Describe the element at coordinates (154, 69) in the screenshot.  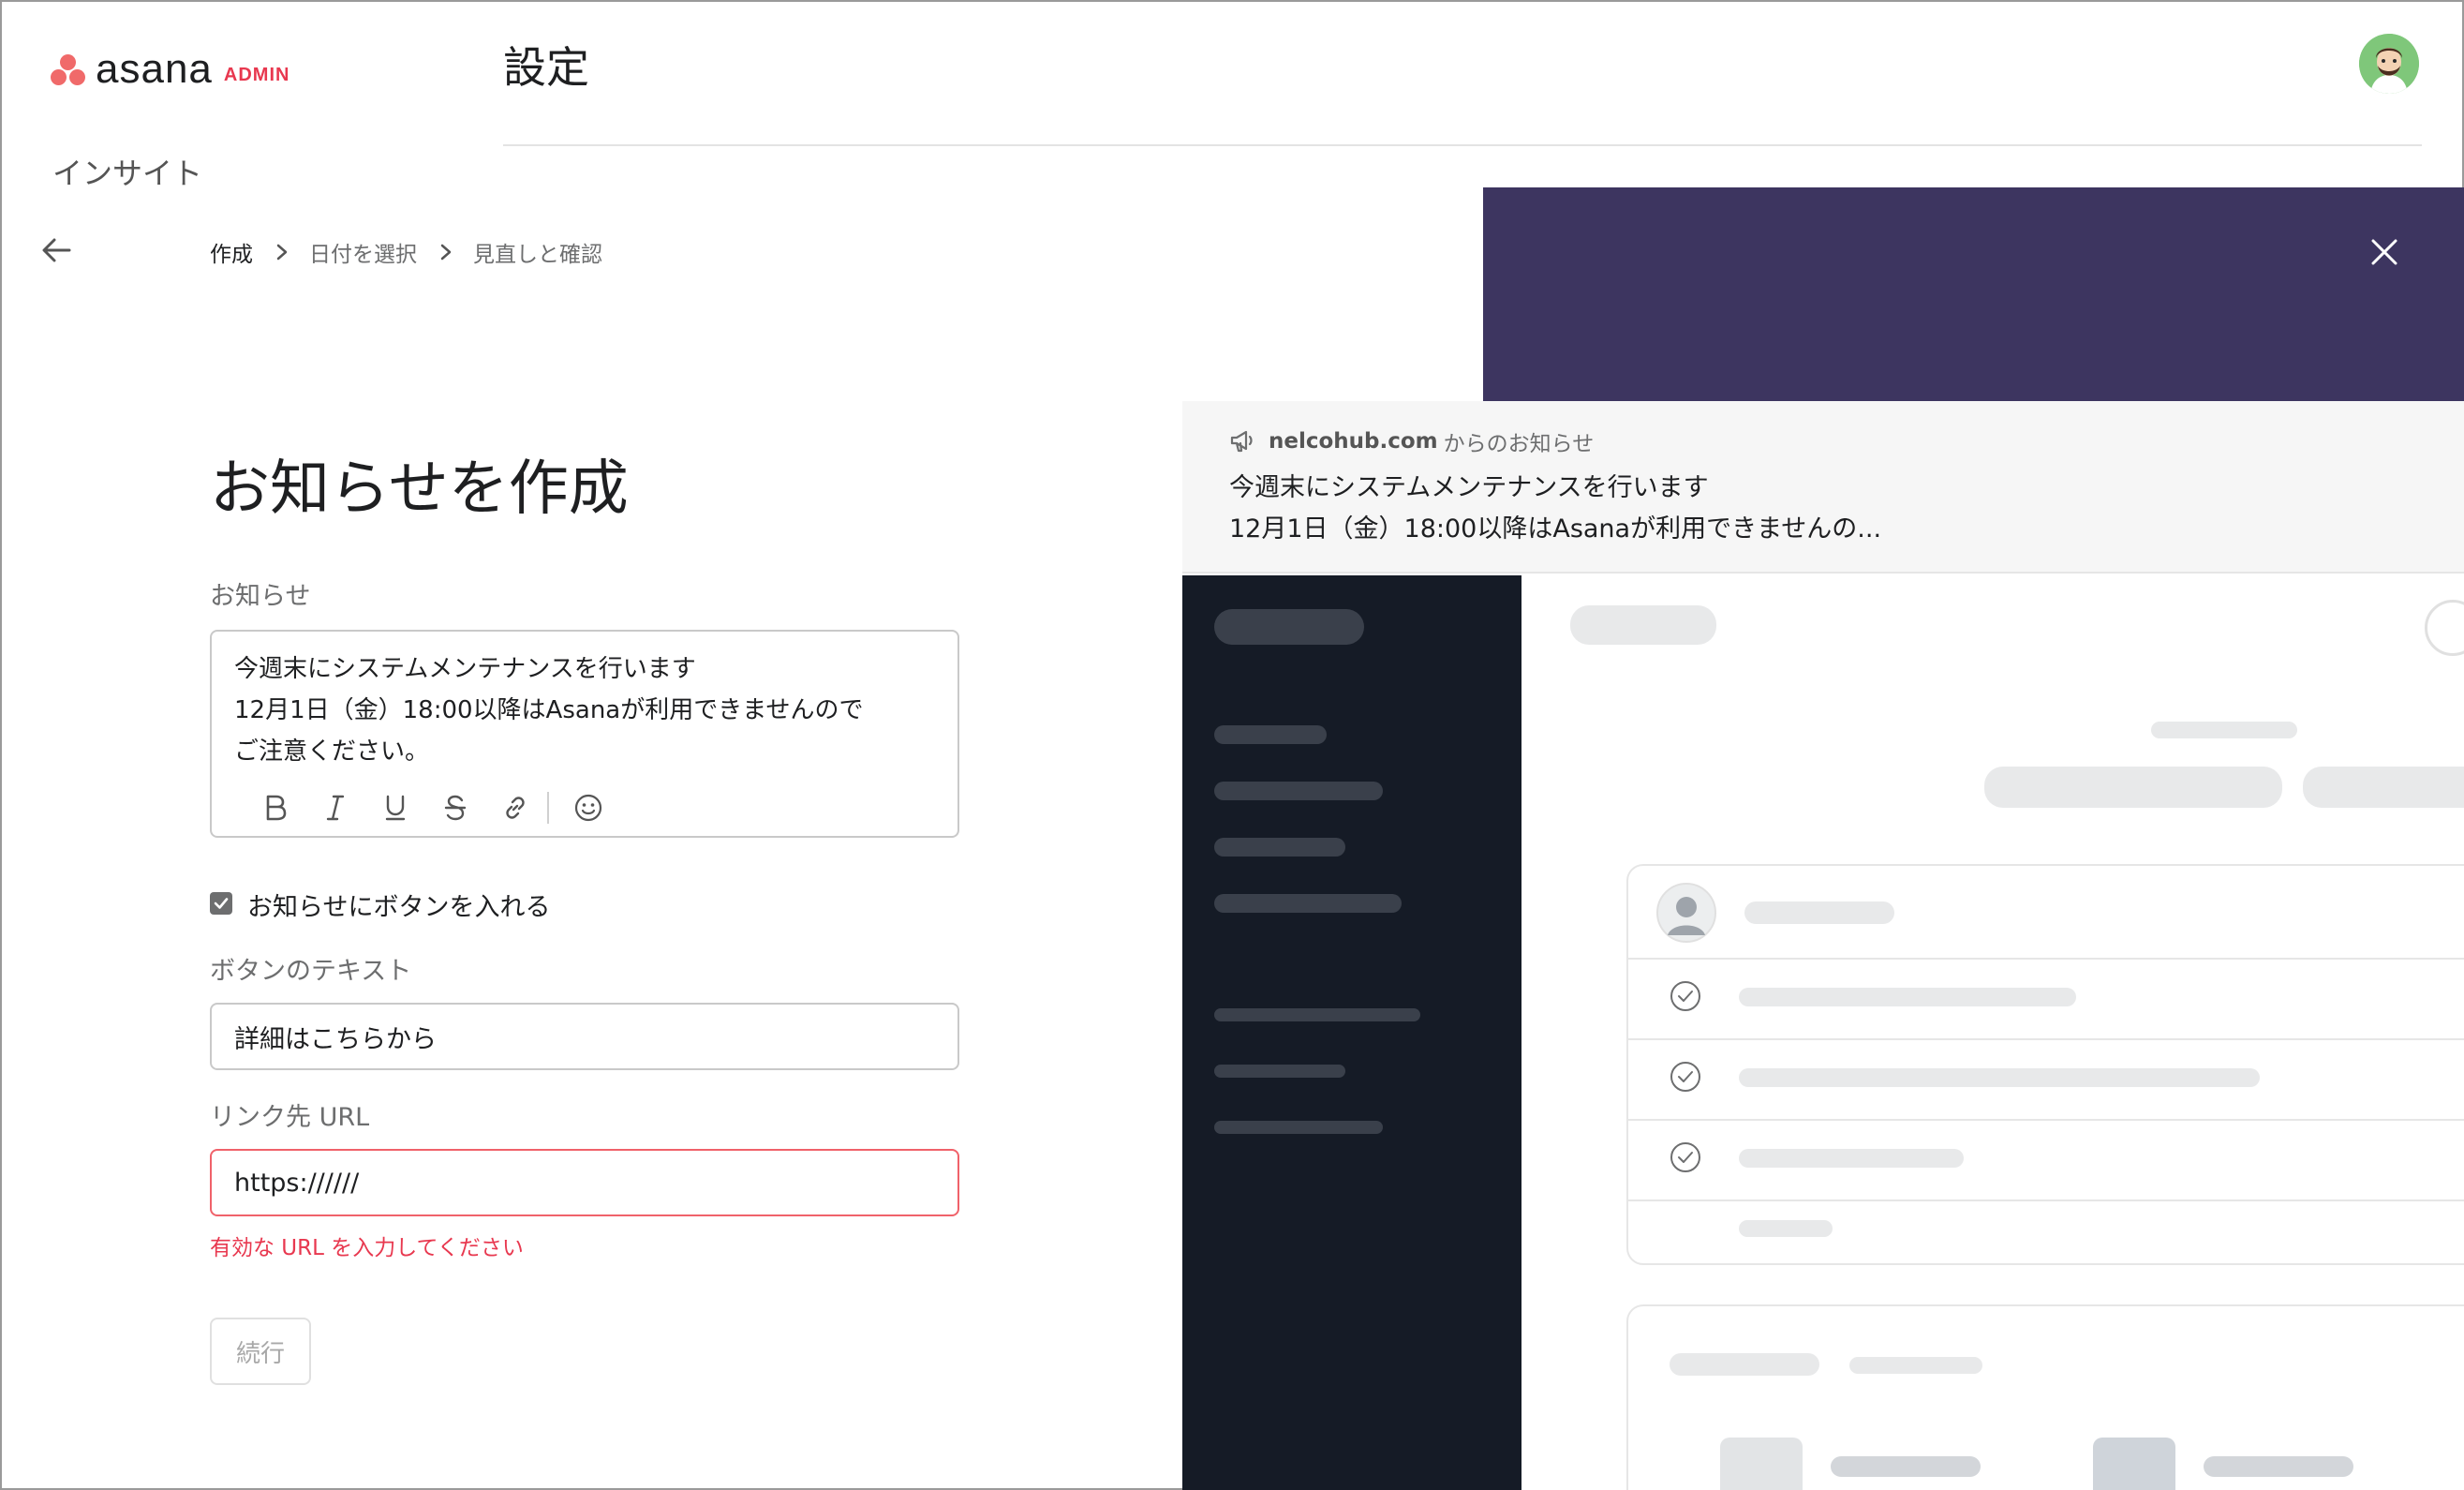
I see `logo-wordmark: asana` at that location.